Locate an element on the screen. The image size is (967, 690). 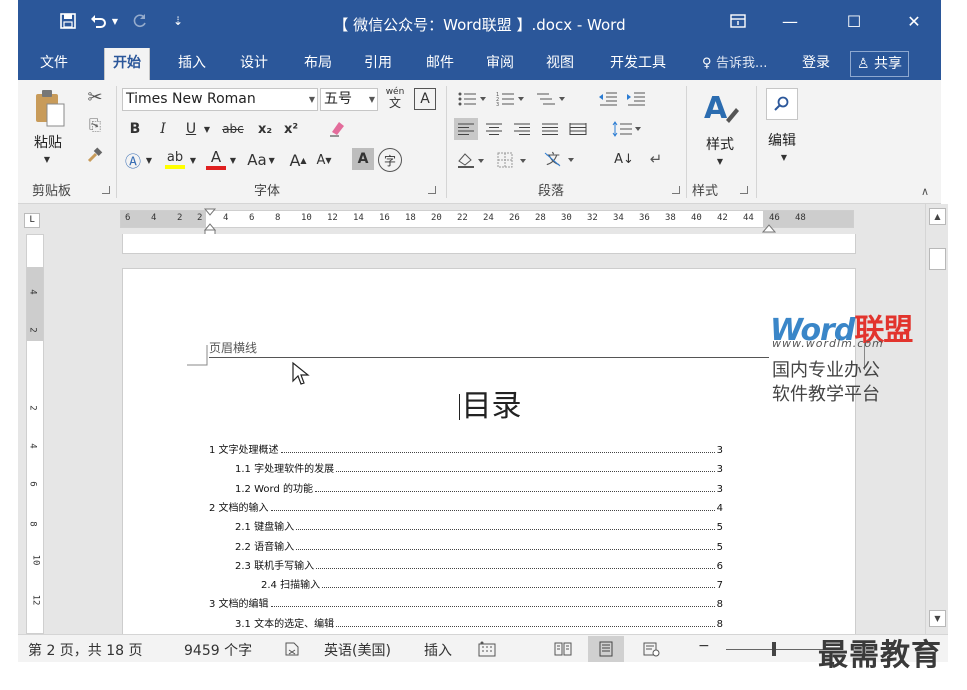
styles-button: 样式 is located at coordinates (720, 144).